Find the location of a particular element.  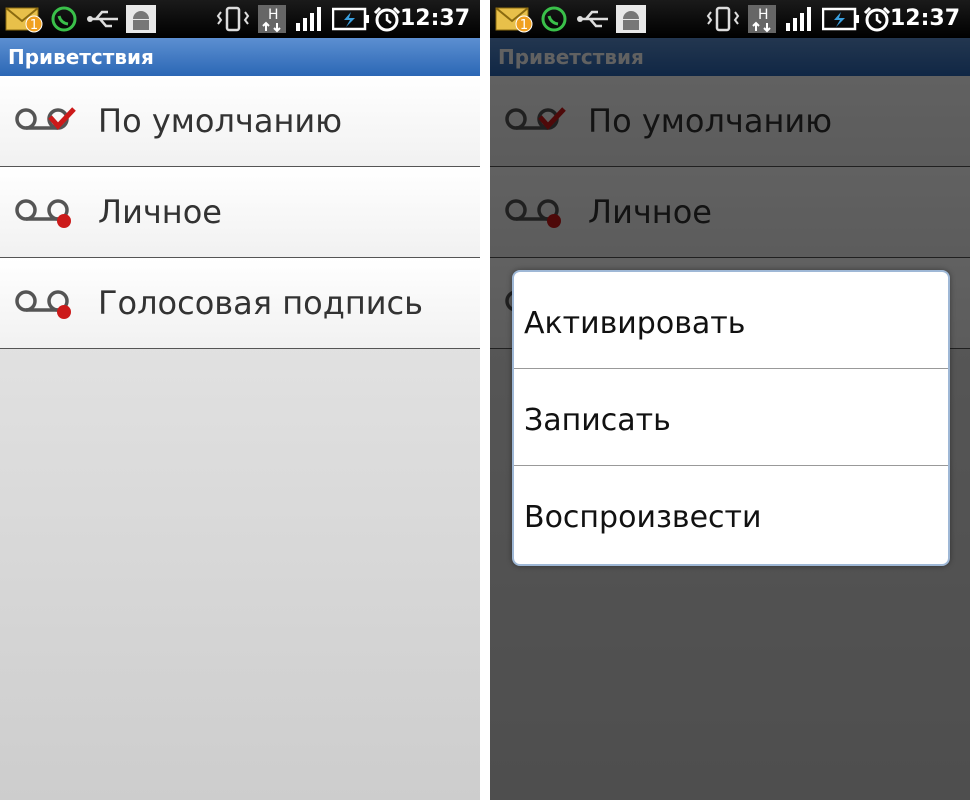

greeting-item-personal: Личное is located at coordinates (240, 212).